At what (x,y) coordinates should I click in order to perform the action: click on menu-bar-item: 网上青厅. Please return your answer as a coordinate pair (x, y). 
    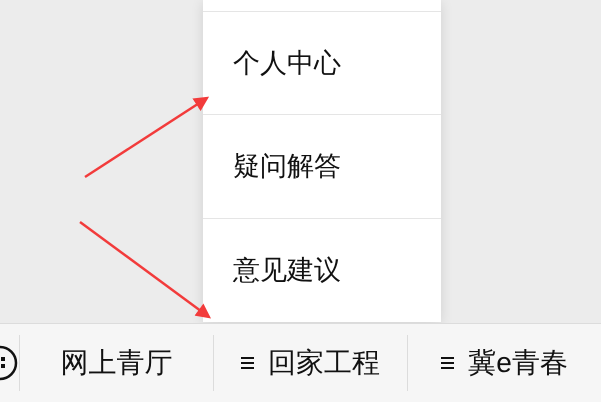
    Looking at the image, I should click on (116, 363).